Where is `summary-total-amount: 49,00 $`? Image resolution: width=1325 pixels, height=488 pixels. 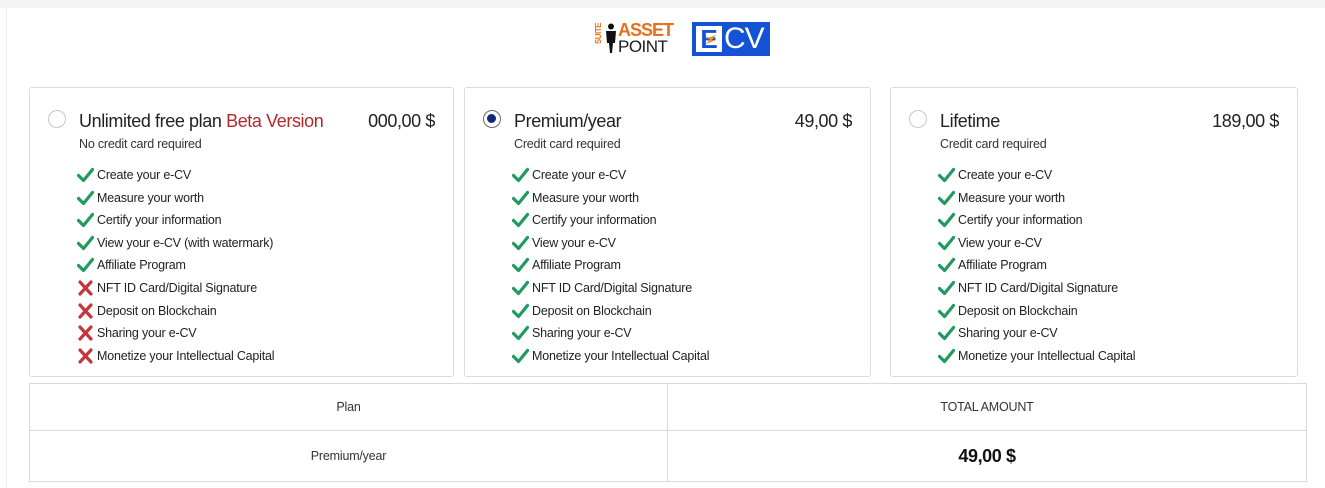
summary-total-amount: 49,00 $ is located at coordinates (987, 455).